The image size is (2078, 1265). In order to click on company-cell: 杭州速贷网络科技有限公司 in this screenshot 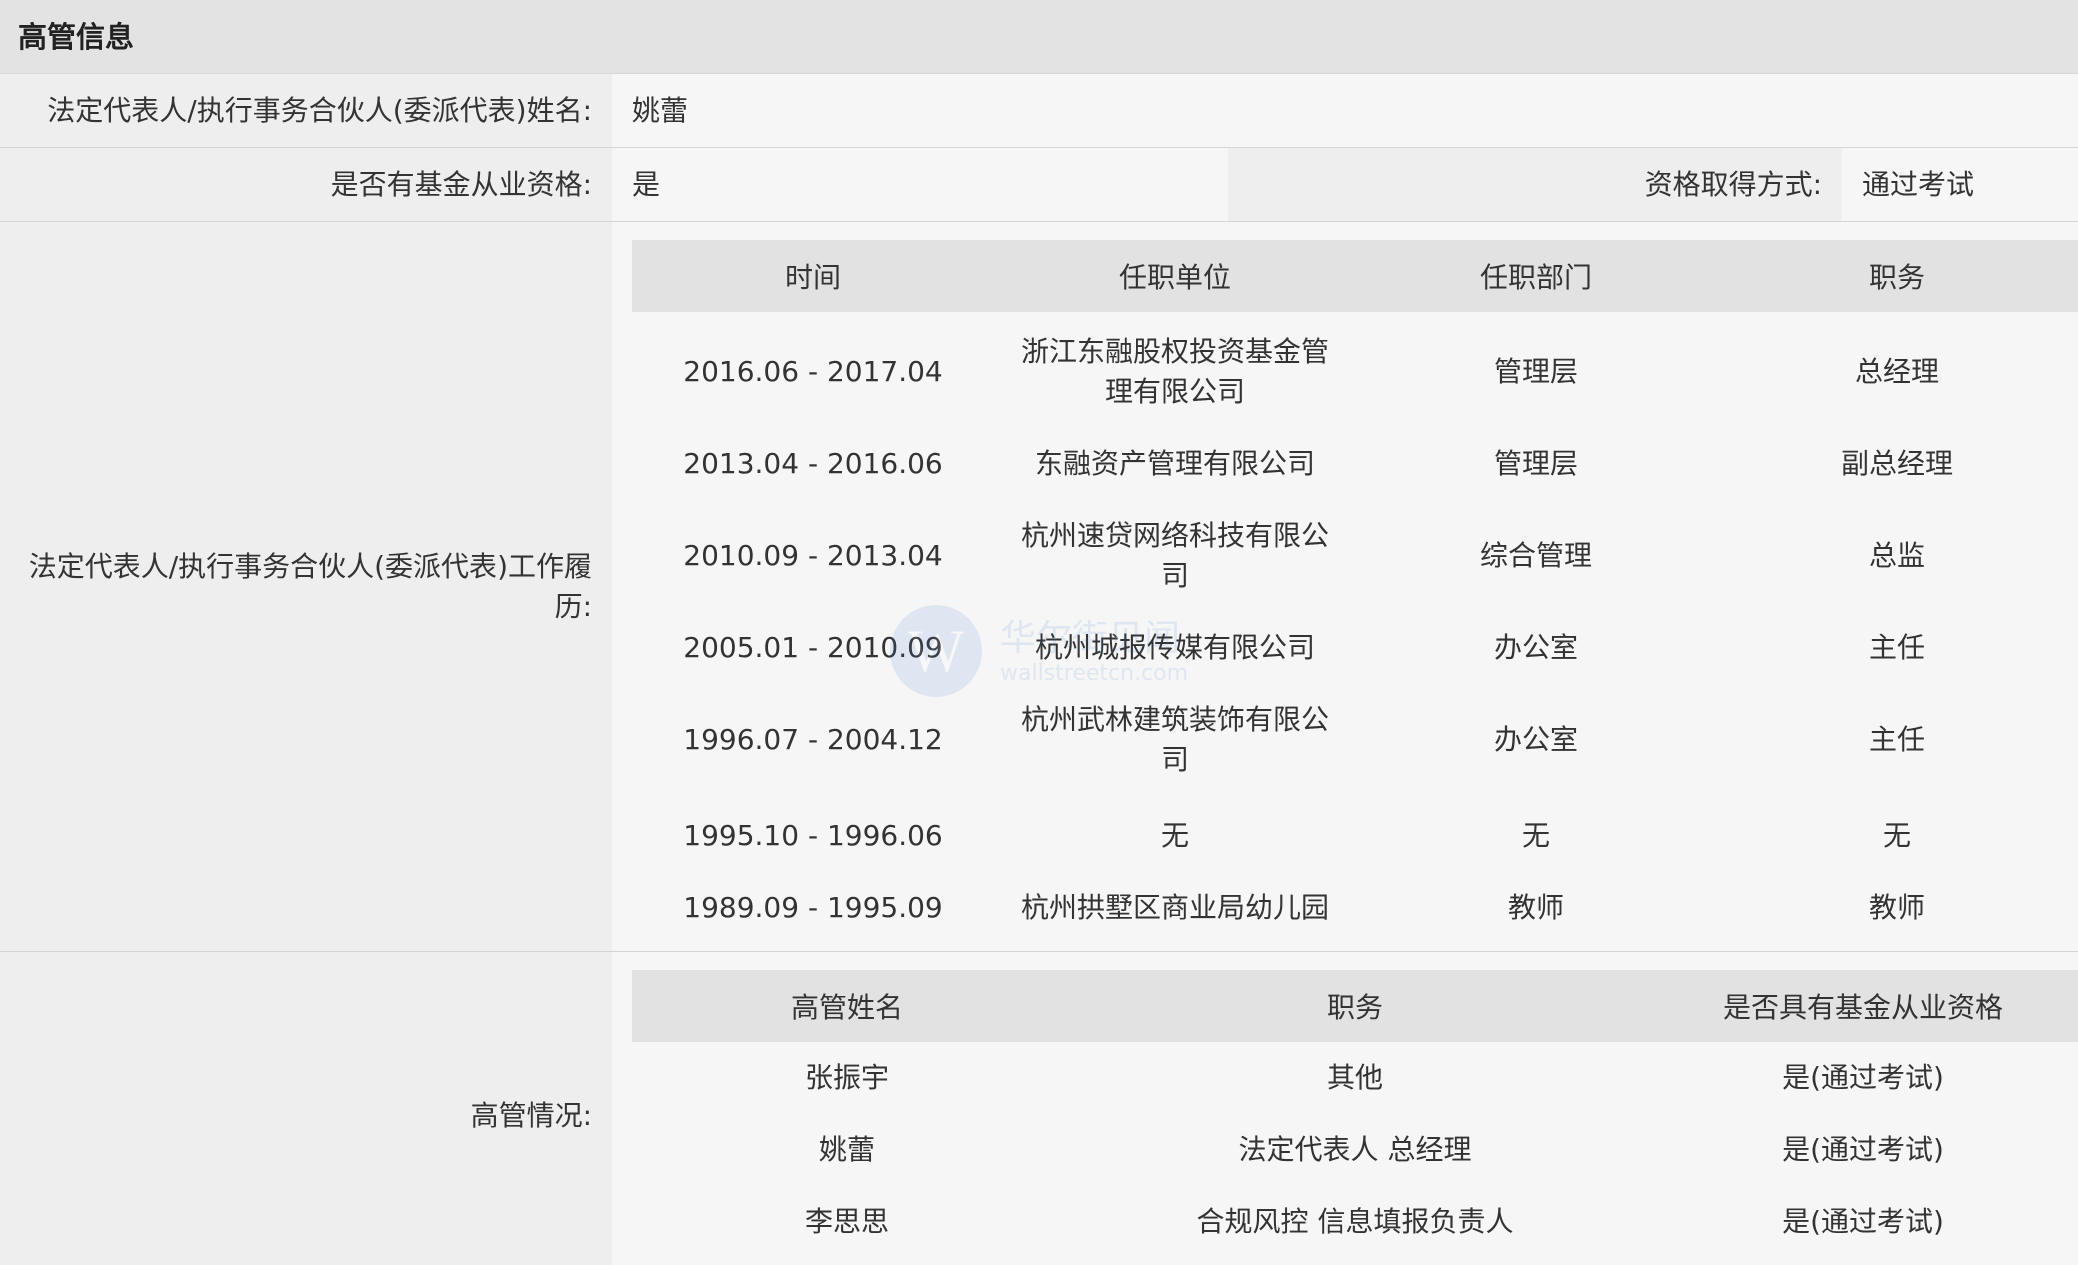, I will do `click(1174, 555)`.